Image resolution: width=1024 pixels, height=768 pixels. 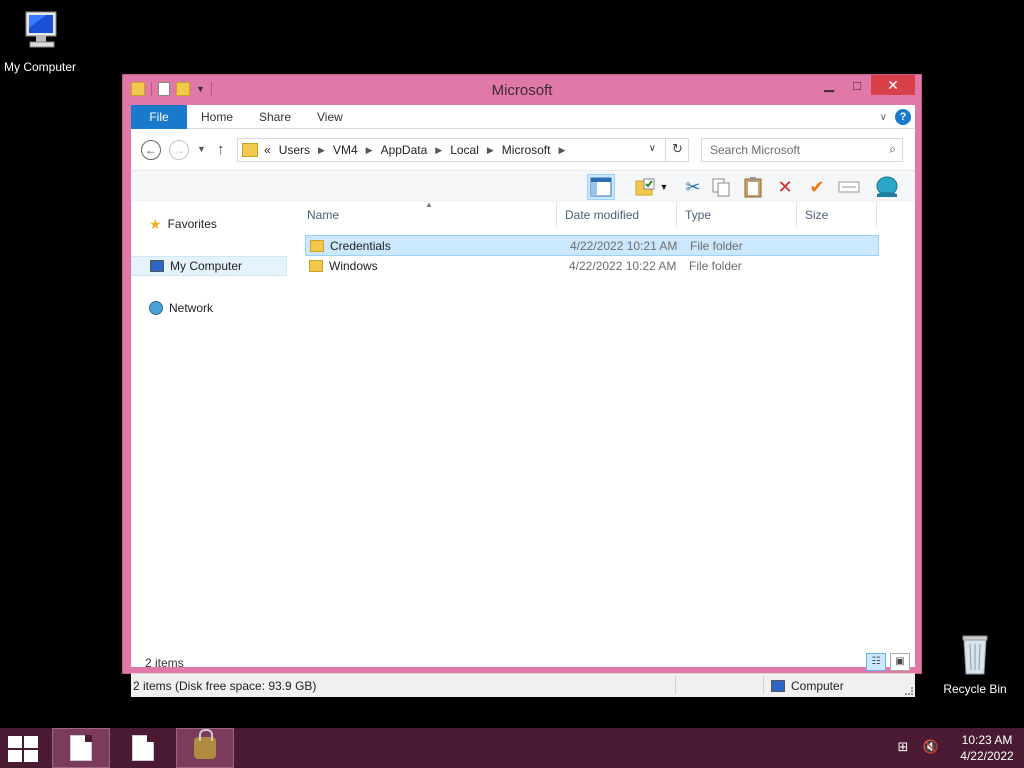 What do you see at coordinates (876, 662) in the screenshot?
I see `details-view-button: ☷` at bounding box center [876, 662].